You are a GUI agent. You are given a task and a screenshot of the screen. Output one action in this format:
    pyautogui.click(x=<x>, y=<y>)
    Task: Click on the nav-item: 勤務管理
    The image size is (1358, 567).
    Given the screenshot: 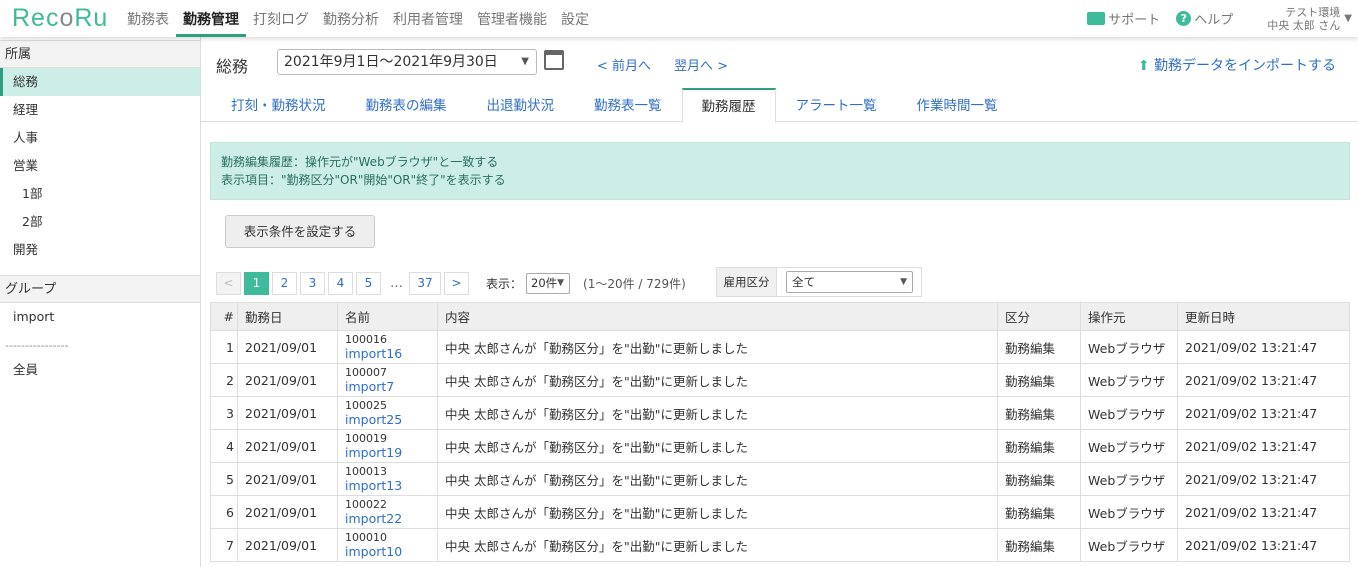 What is the action you would take?
    pyautogui.click(x=211, y=18)
    